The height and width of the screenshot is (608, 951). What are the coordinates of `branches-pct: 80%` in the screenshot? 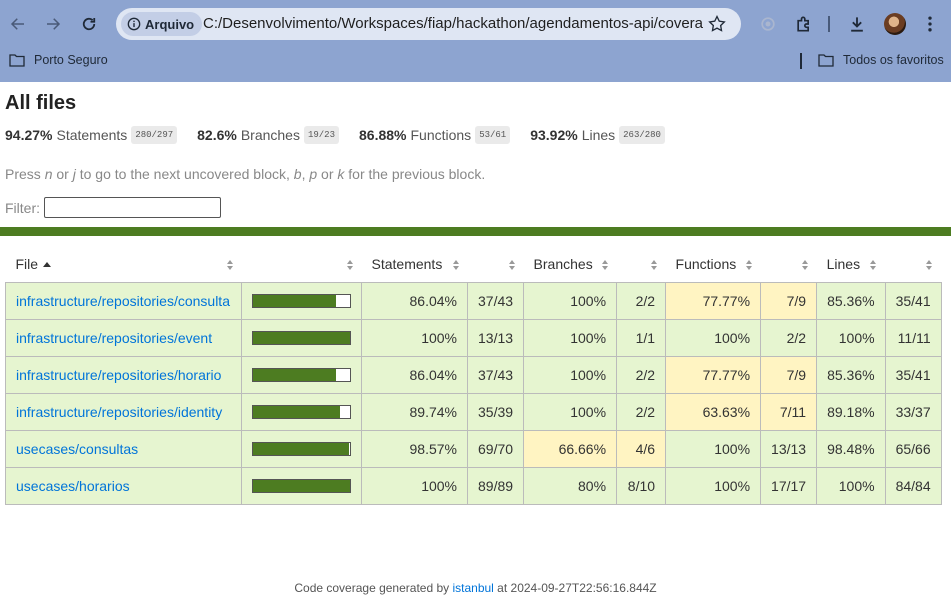 It's located at (570, 485).